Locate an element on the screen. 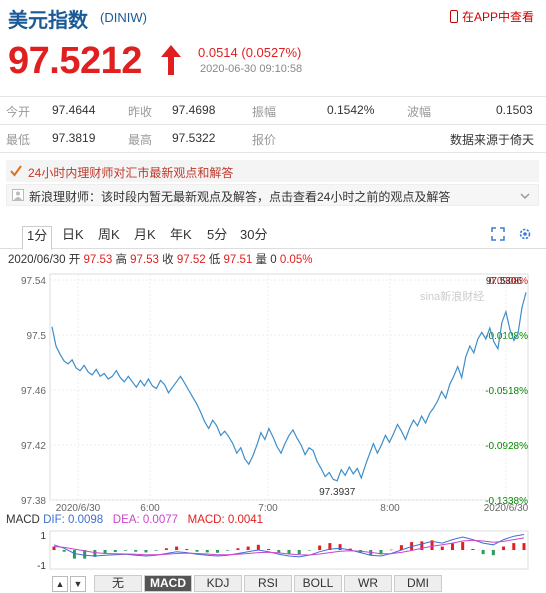  tab-daily: 日K is located at coordinates (73, 237).